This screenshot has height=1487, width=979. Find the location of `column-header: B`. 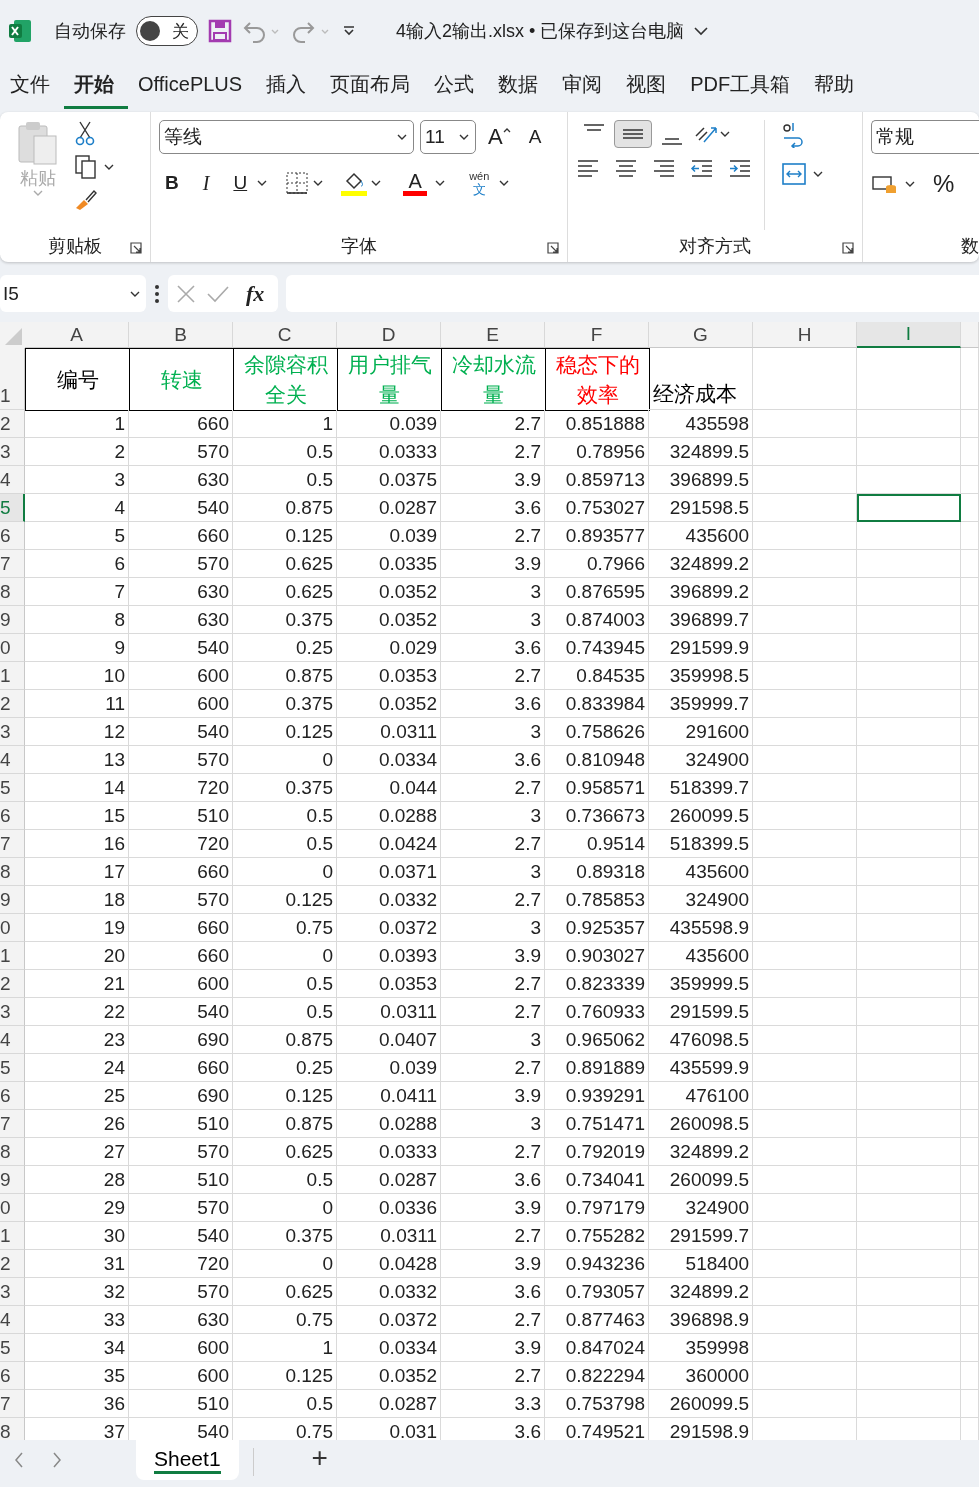

column-header: B is located at coordinates (181, 335).